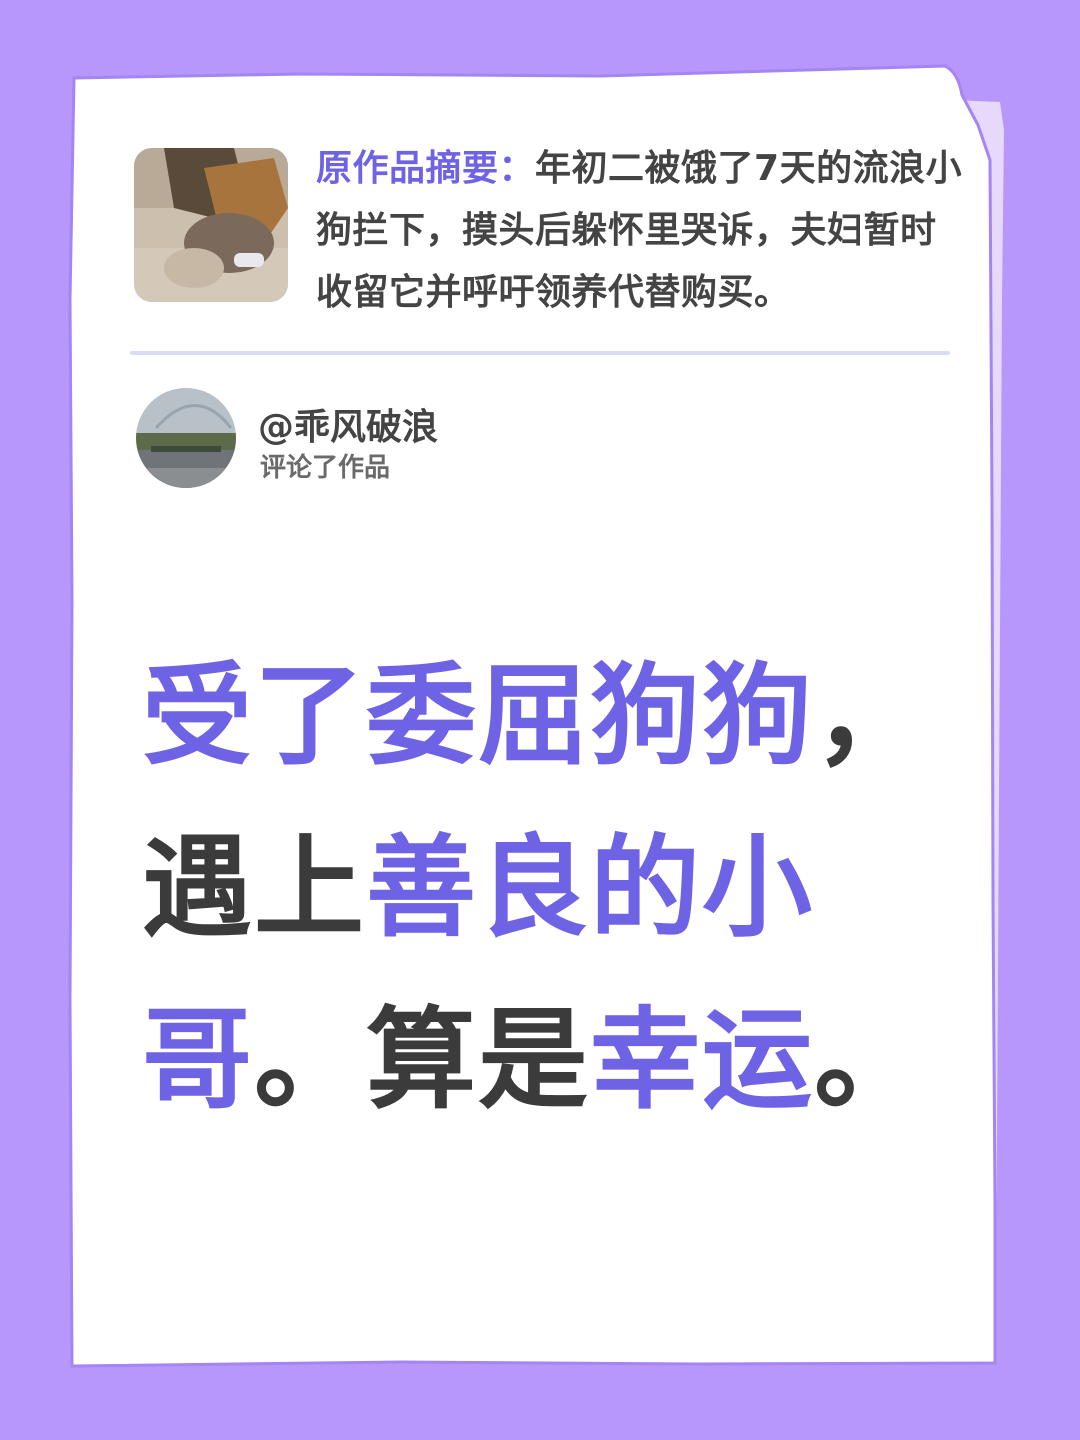  I want to click on headline-line-2: 遇上善良的小, so click(562, 888).